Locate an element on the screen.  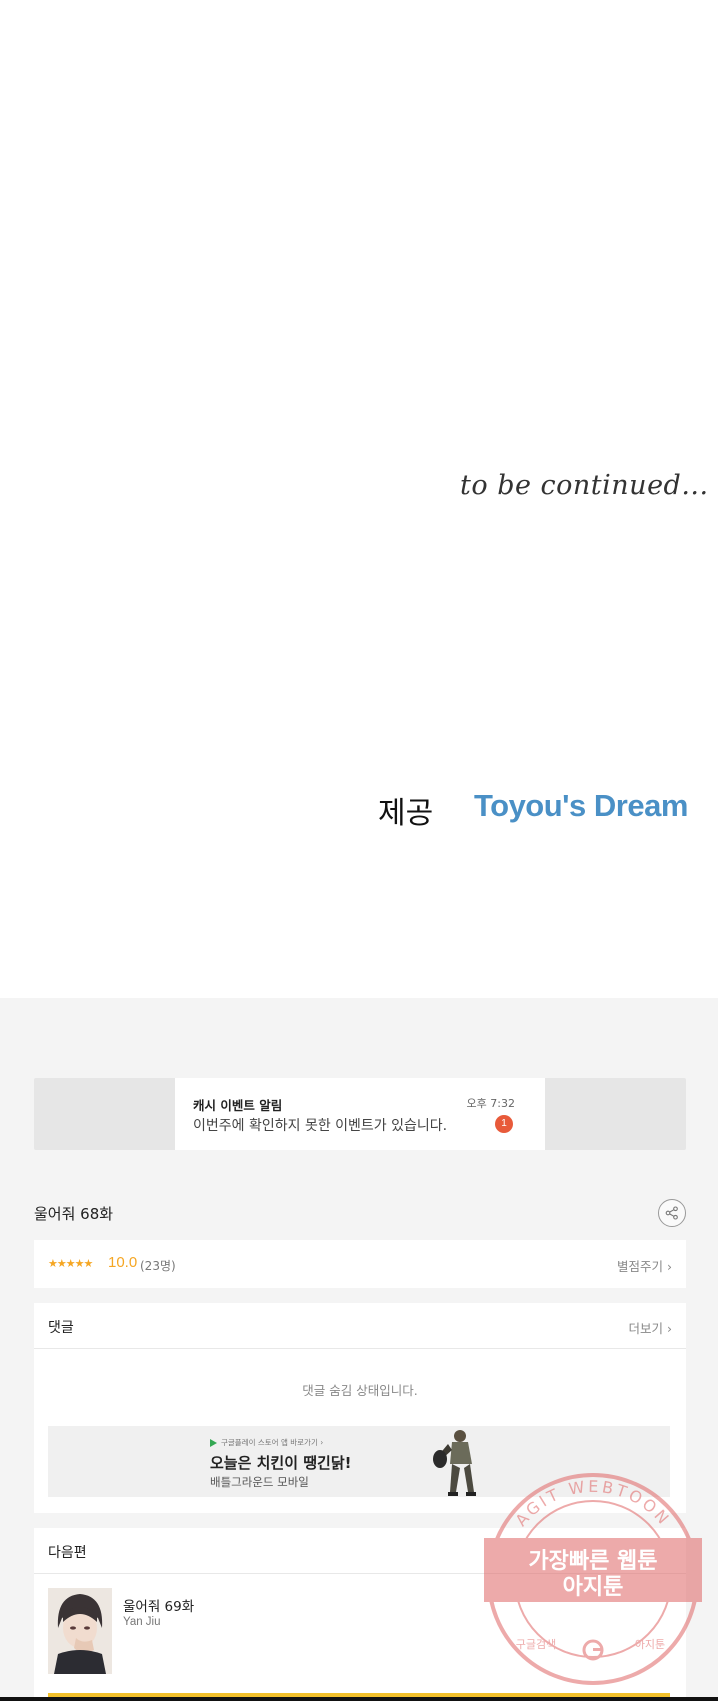
notification-title: 캐시 이벤트 알림 is located at coordinates (238, 1105).